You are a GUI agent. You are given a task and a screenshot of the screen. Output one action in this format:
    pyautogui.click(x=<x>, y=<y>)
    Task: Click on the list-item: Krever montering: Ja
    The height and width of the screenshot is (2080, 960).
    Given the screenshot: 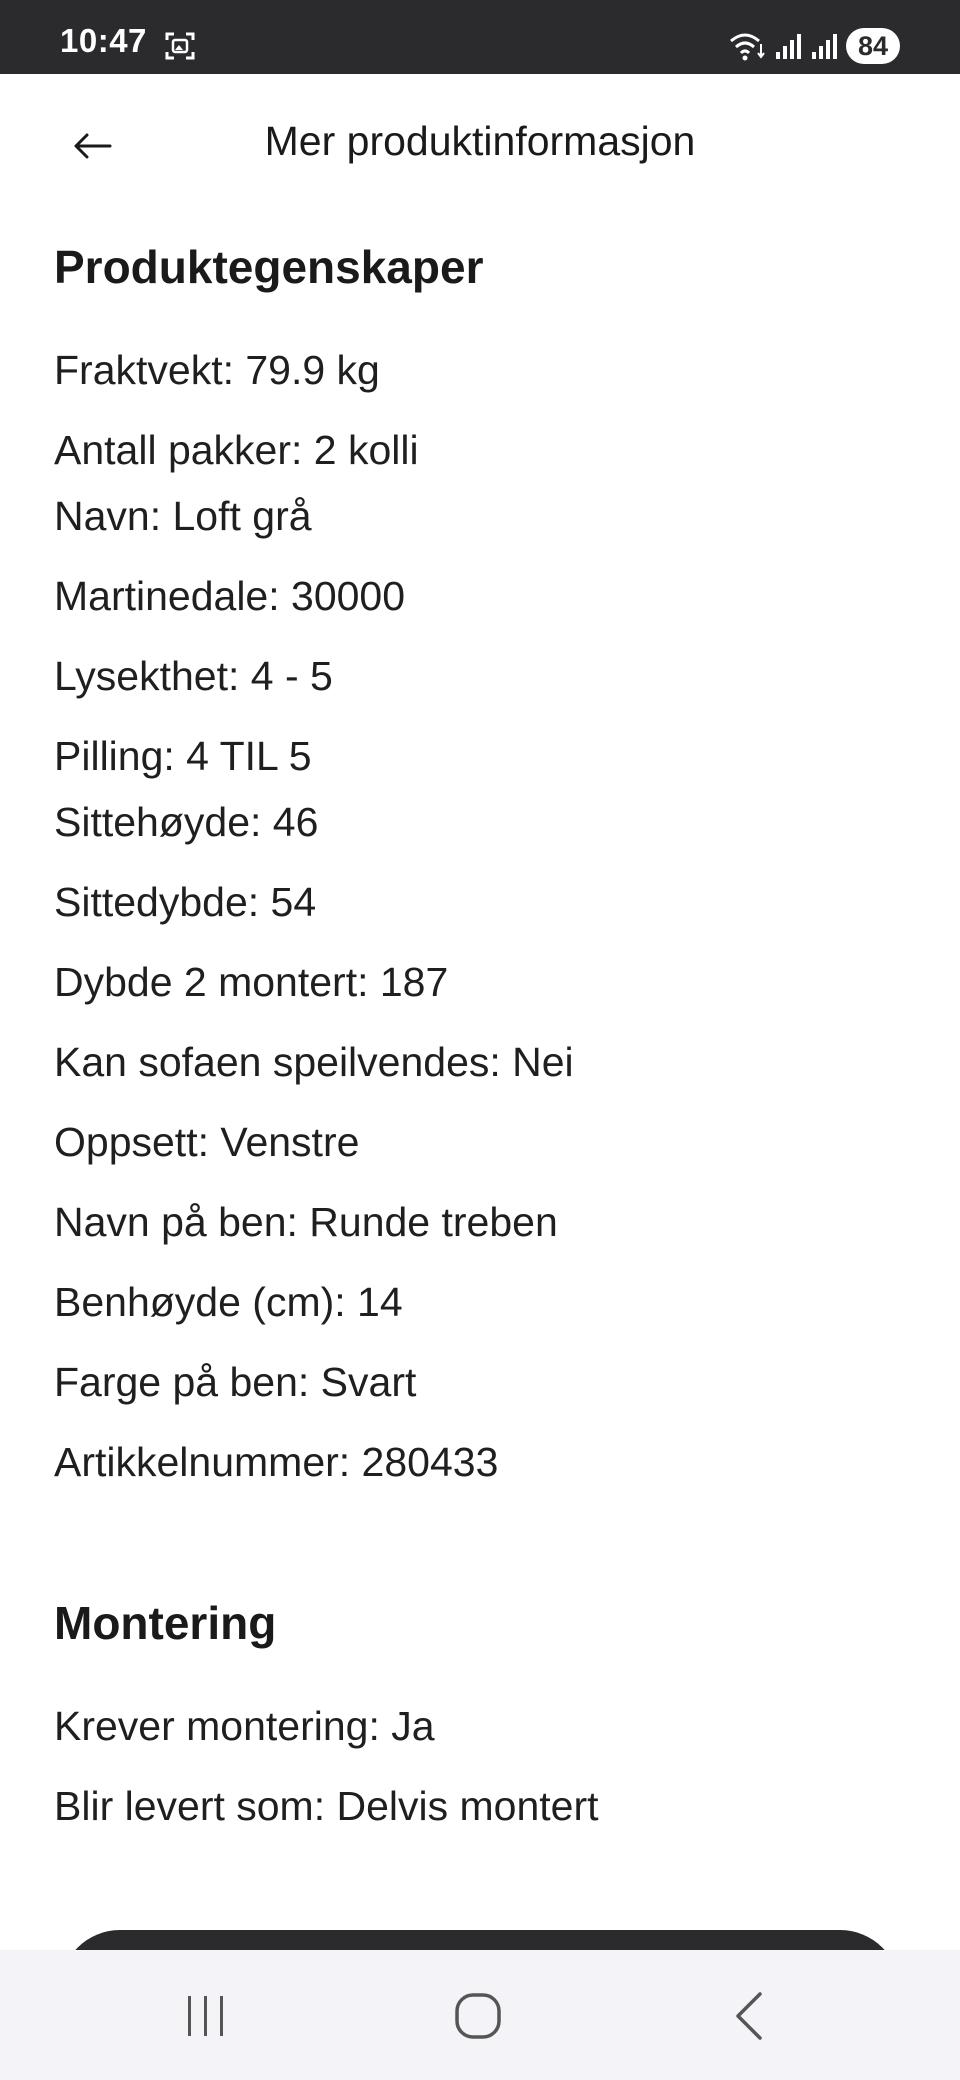 What is the action you would take?
    pyautogui.click(x=244, y=1726)
    